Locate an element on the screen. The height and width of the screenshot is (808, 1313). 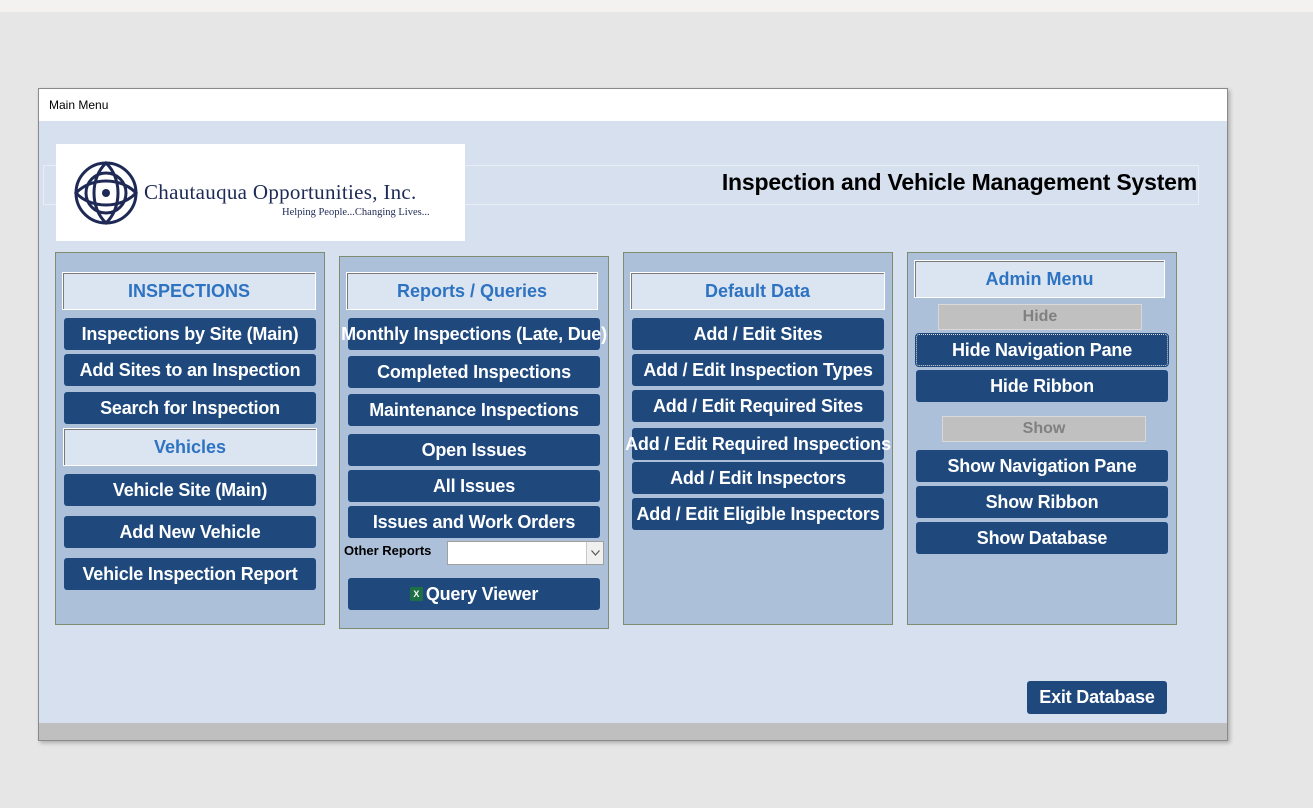
exit-database-button: Exit Database is located at coordinates (1097, 697).